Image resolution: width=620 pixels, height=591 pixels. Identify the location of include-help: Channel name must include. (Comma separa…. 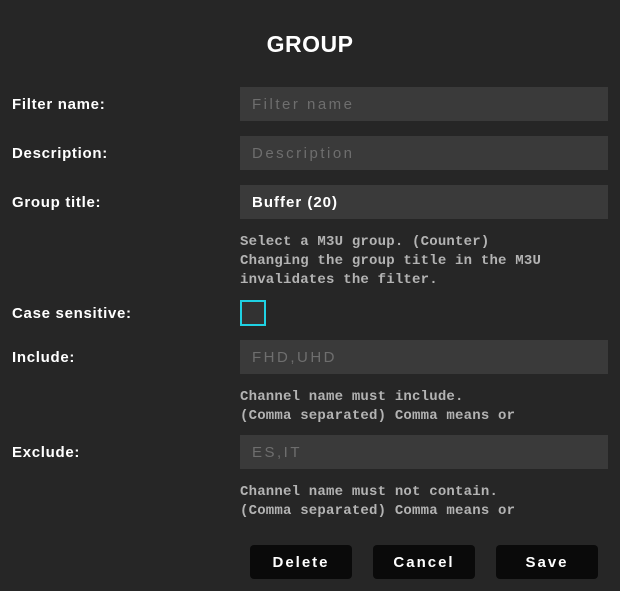
(424, 407).